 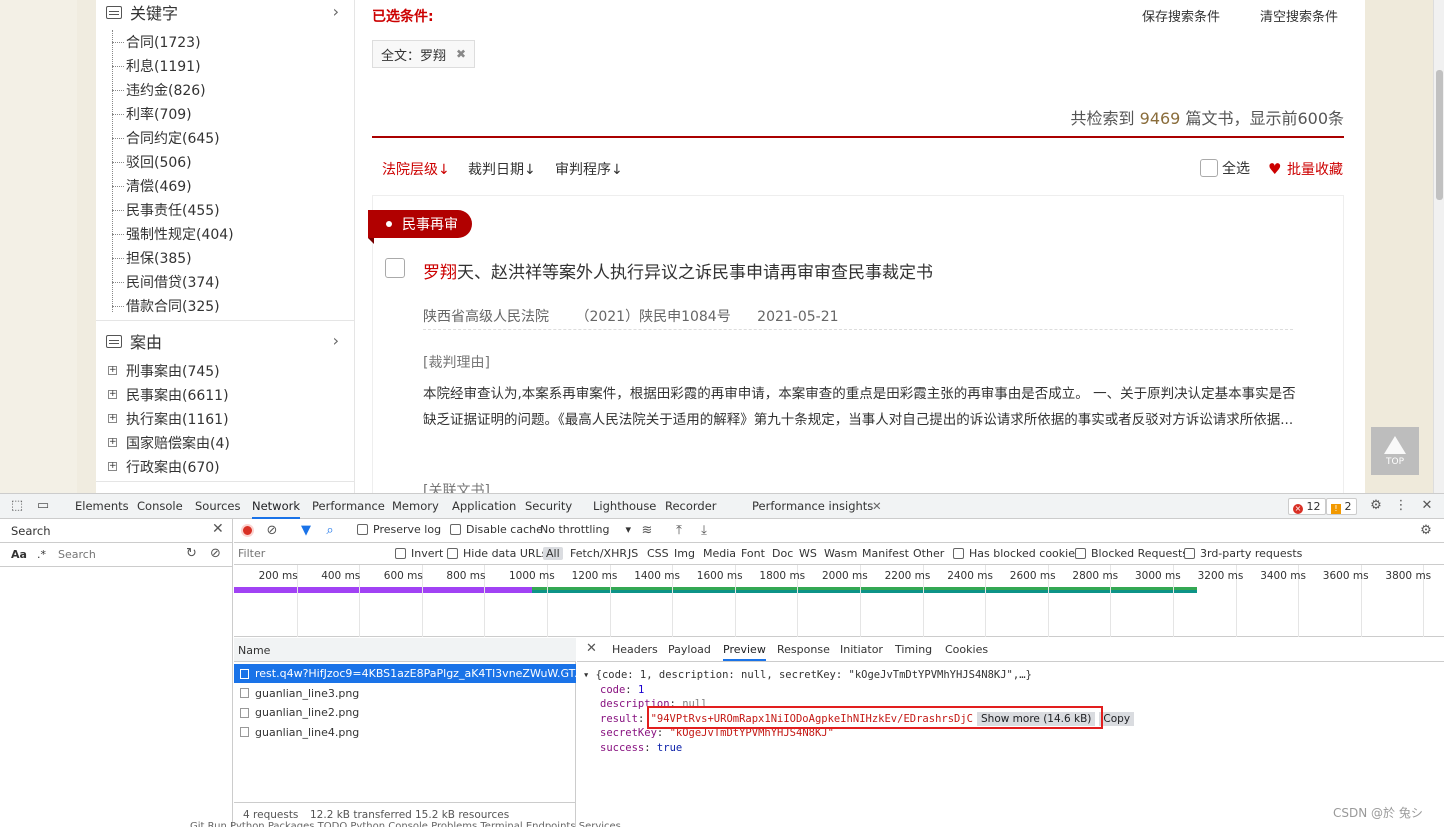 What do you see at coordinates (1225, 168) in the screenshot?
I see `select-all-checkbox: 全选` at bounding box center [1225, 168].